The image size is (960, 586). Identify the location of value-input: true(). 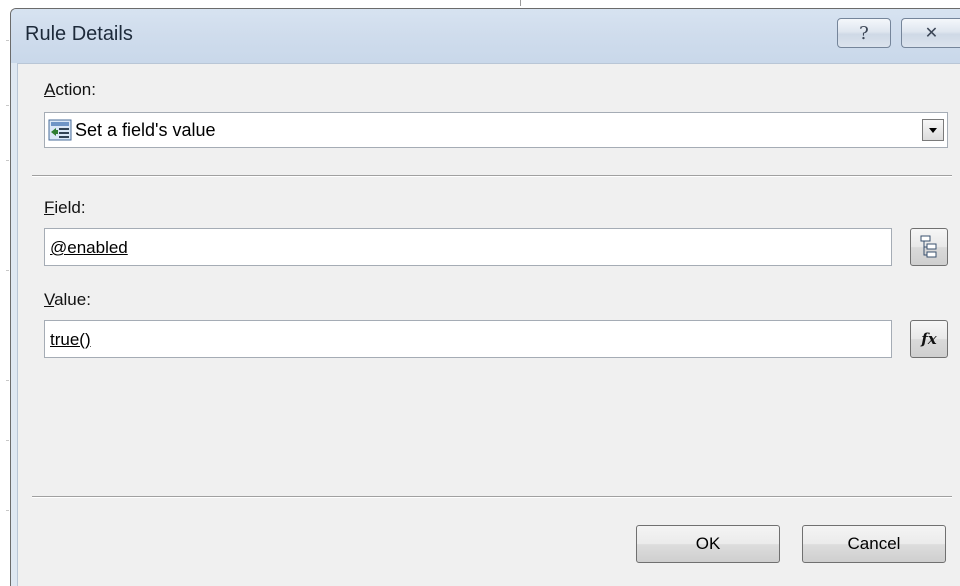
(468, 339).